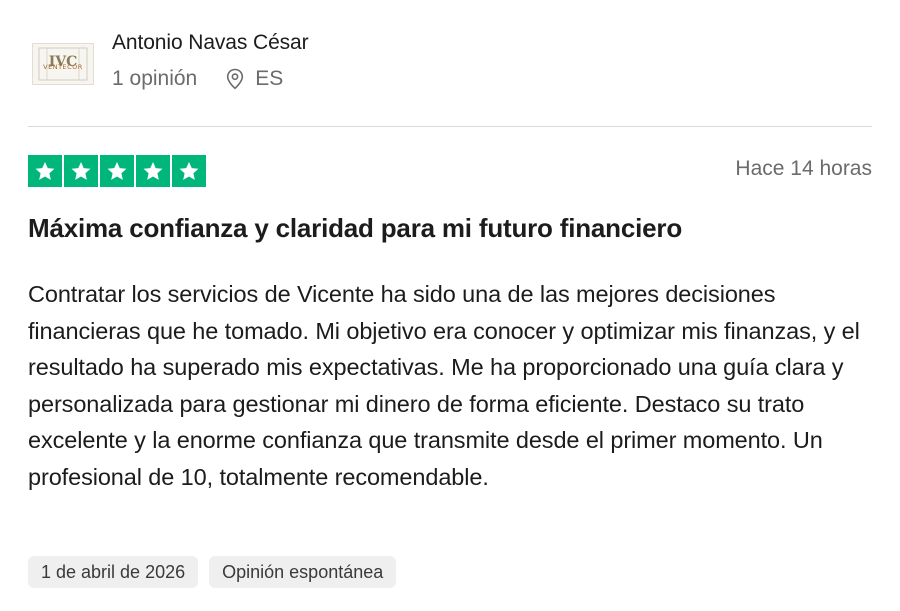  I want to click on country-code: ES, so click(269, 78).